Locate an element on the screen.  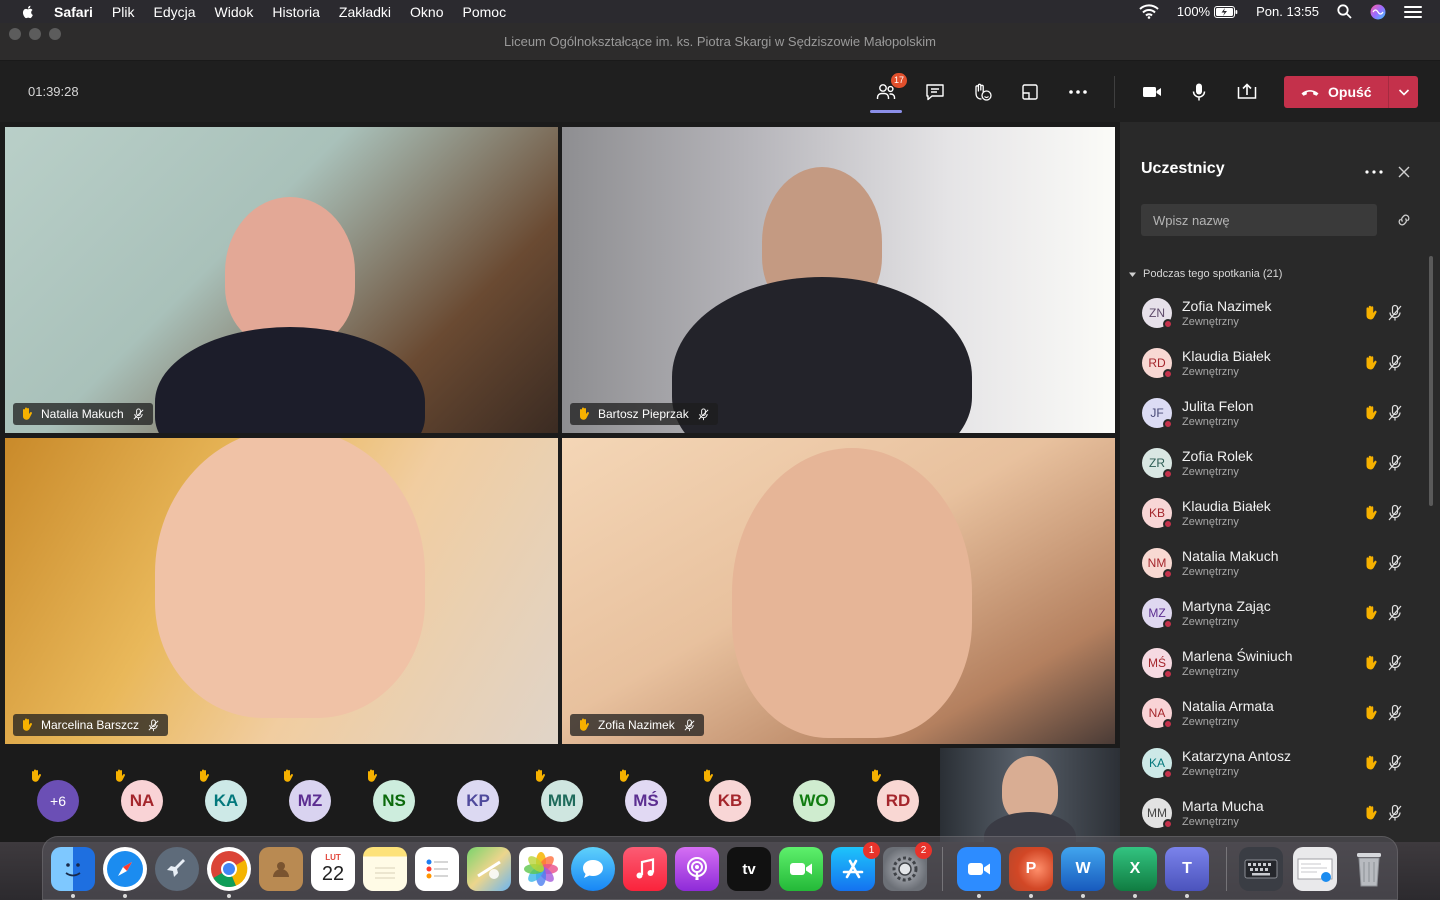
close-icon is located at coordinates (1404, 172).